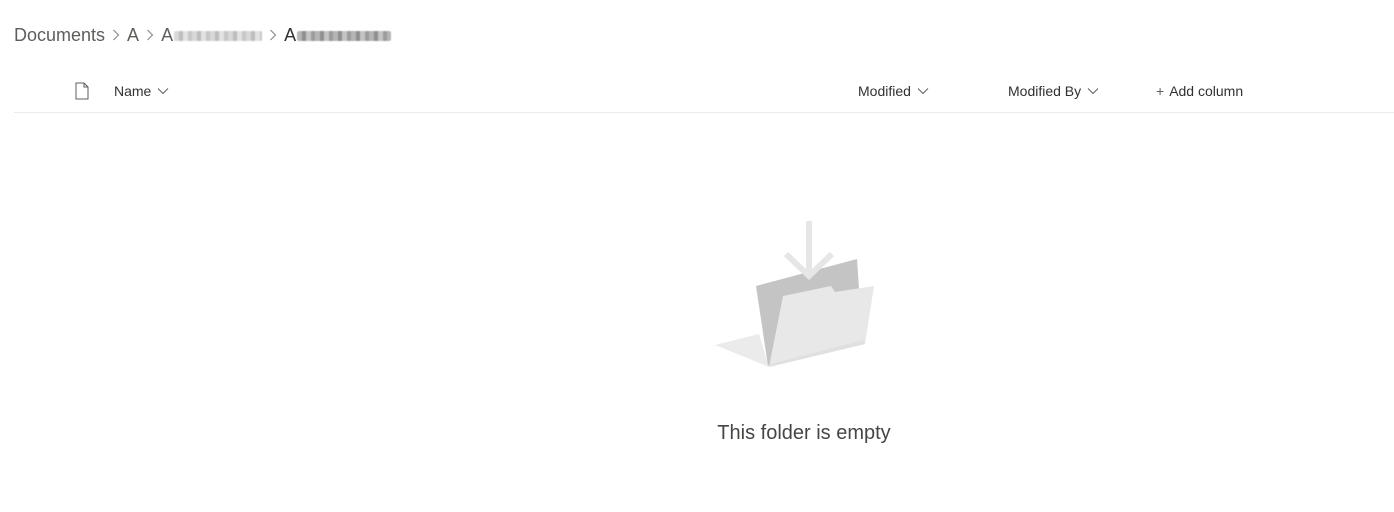 The image size is (1394, 512). What do you see at coordinates (804, 433) in the screenshot?
I see `empty-folder-message: This folder is empty` at bounding box center [804, 433].